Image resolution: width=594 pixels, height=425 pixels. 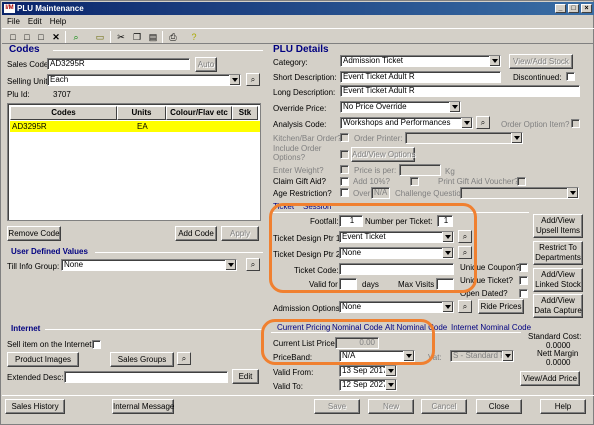 I want to click on sales-code-input: AD3295R, so click(x=118, y=64).